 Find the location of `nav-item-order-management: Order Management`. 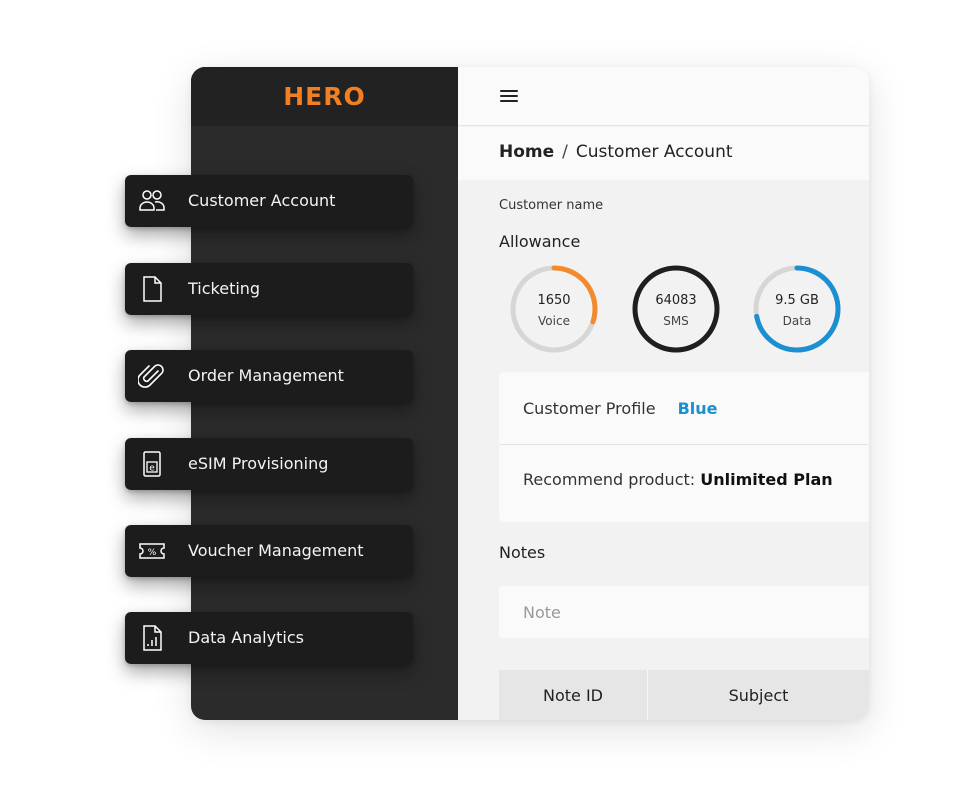

nav-item-order-management: Order Management is located at coordinates (269, 376).